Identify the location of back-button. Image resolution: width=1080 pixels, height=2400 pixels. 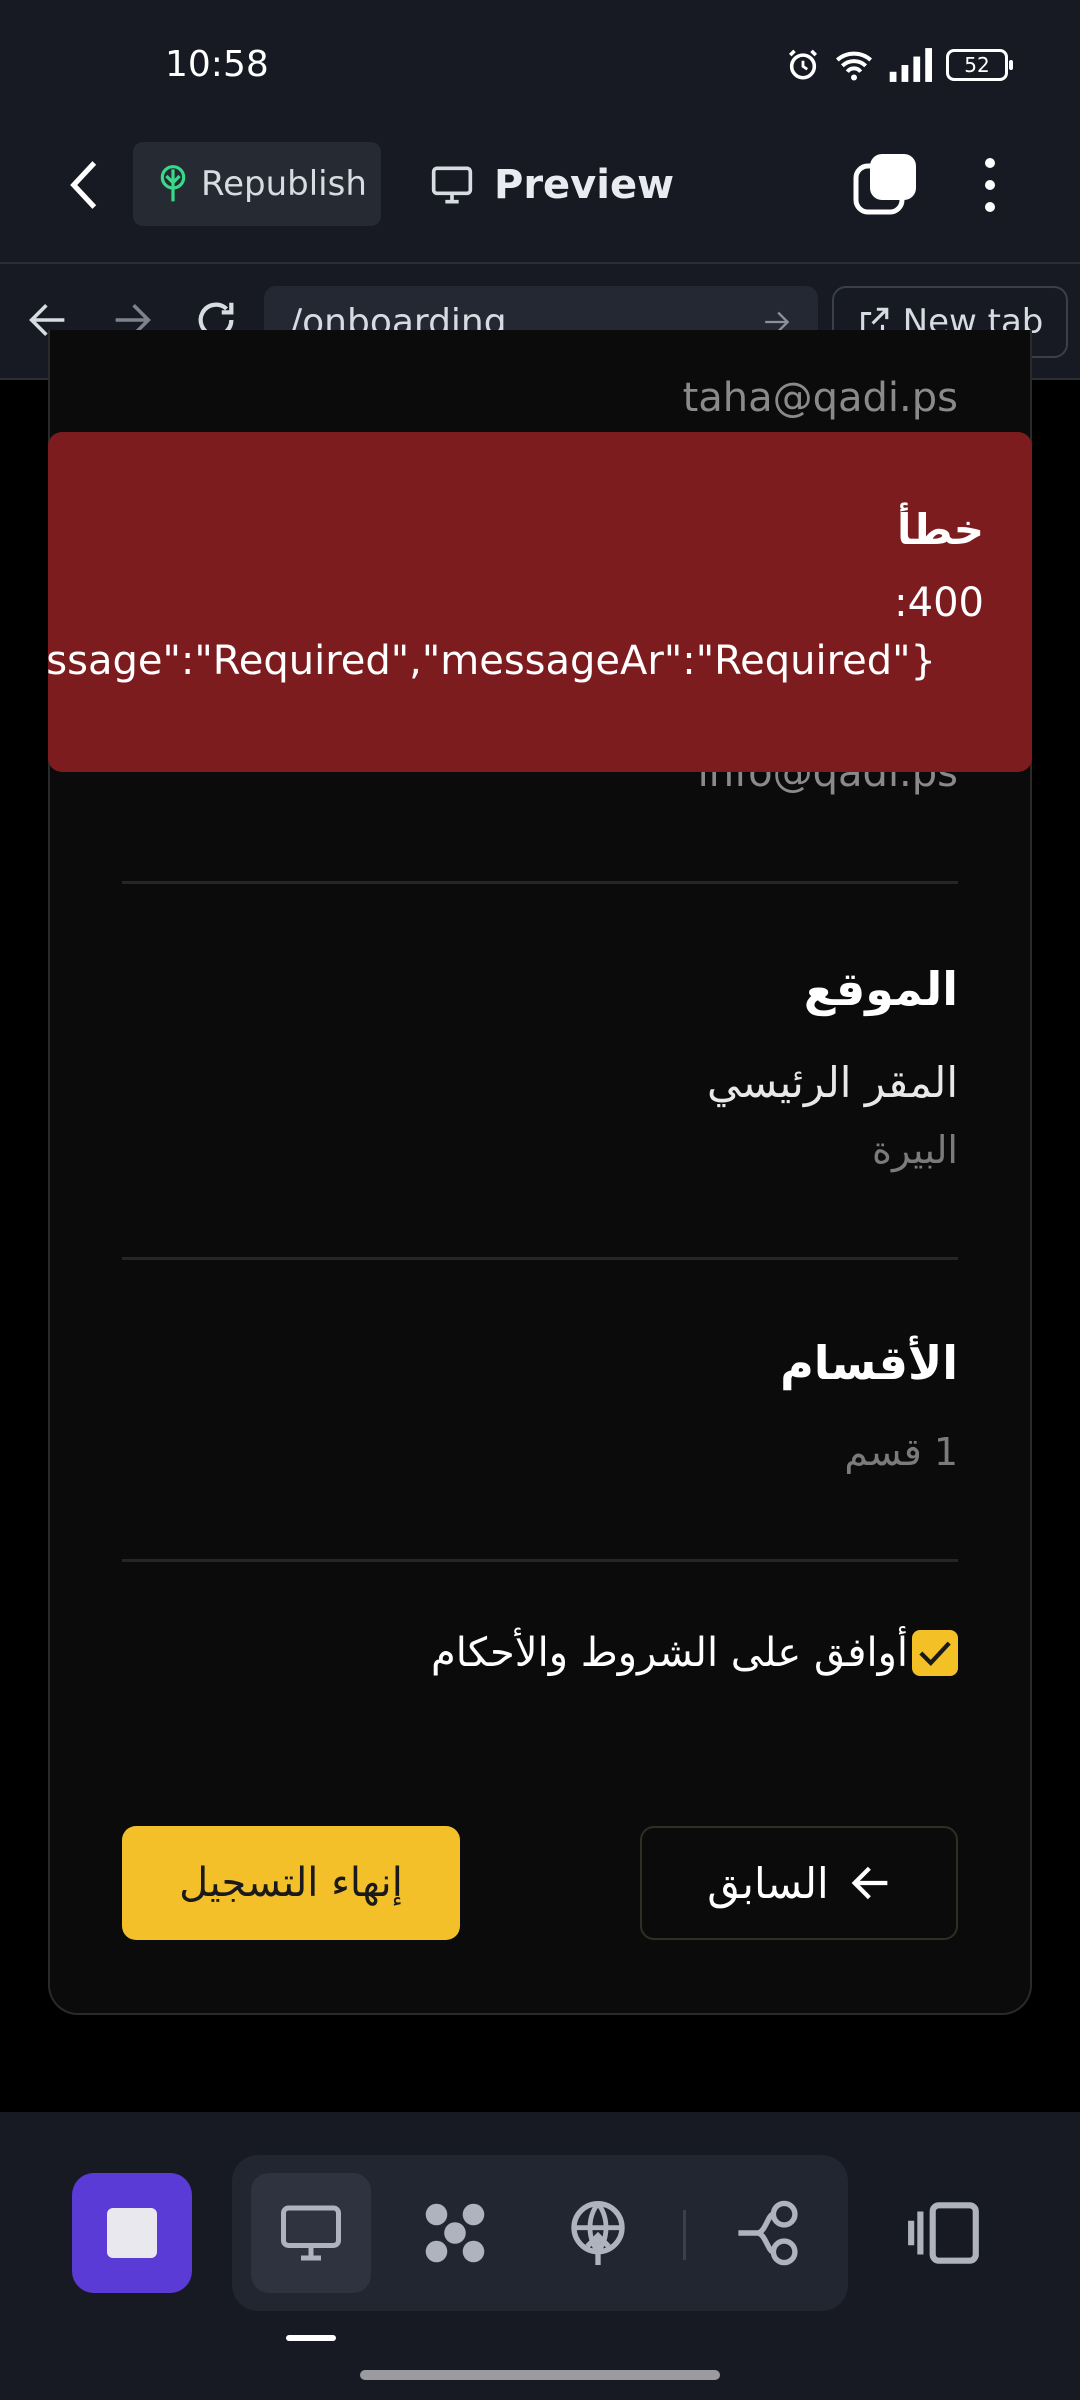
(84, 185).